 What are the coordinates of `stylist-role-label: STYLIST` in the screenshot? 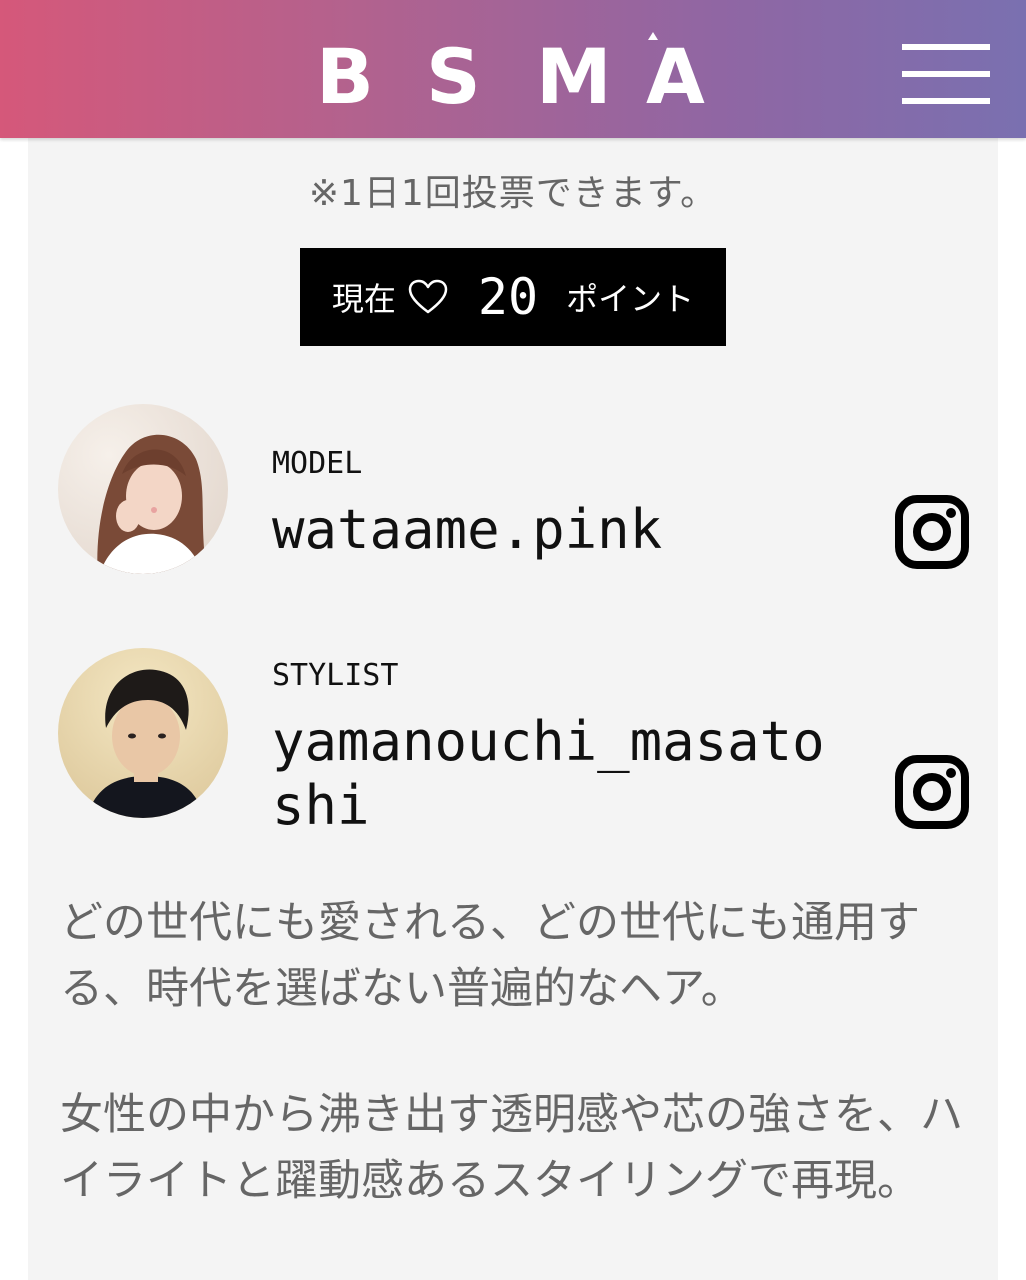 It's located at (335, 675).